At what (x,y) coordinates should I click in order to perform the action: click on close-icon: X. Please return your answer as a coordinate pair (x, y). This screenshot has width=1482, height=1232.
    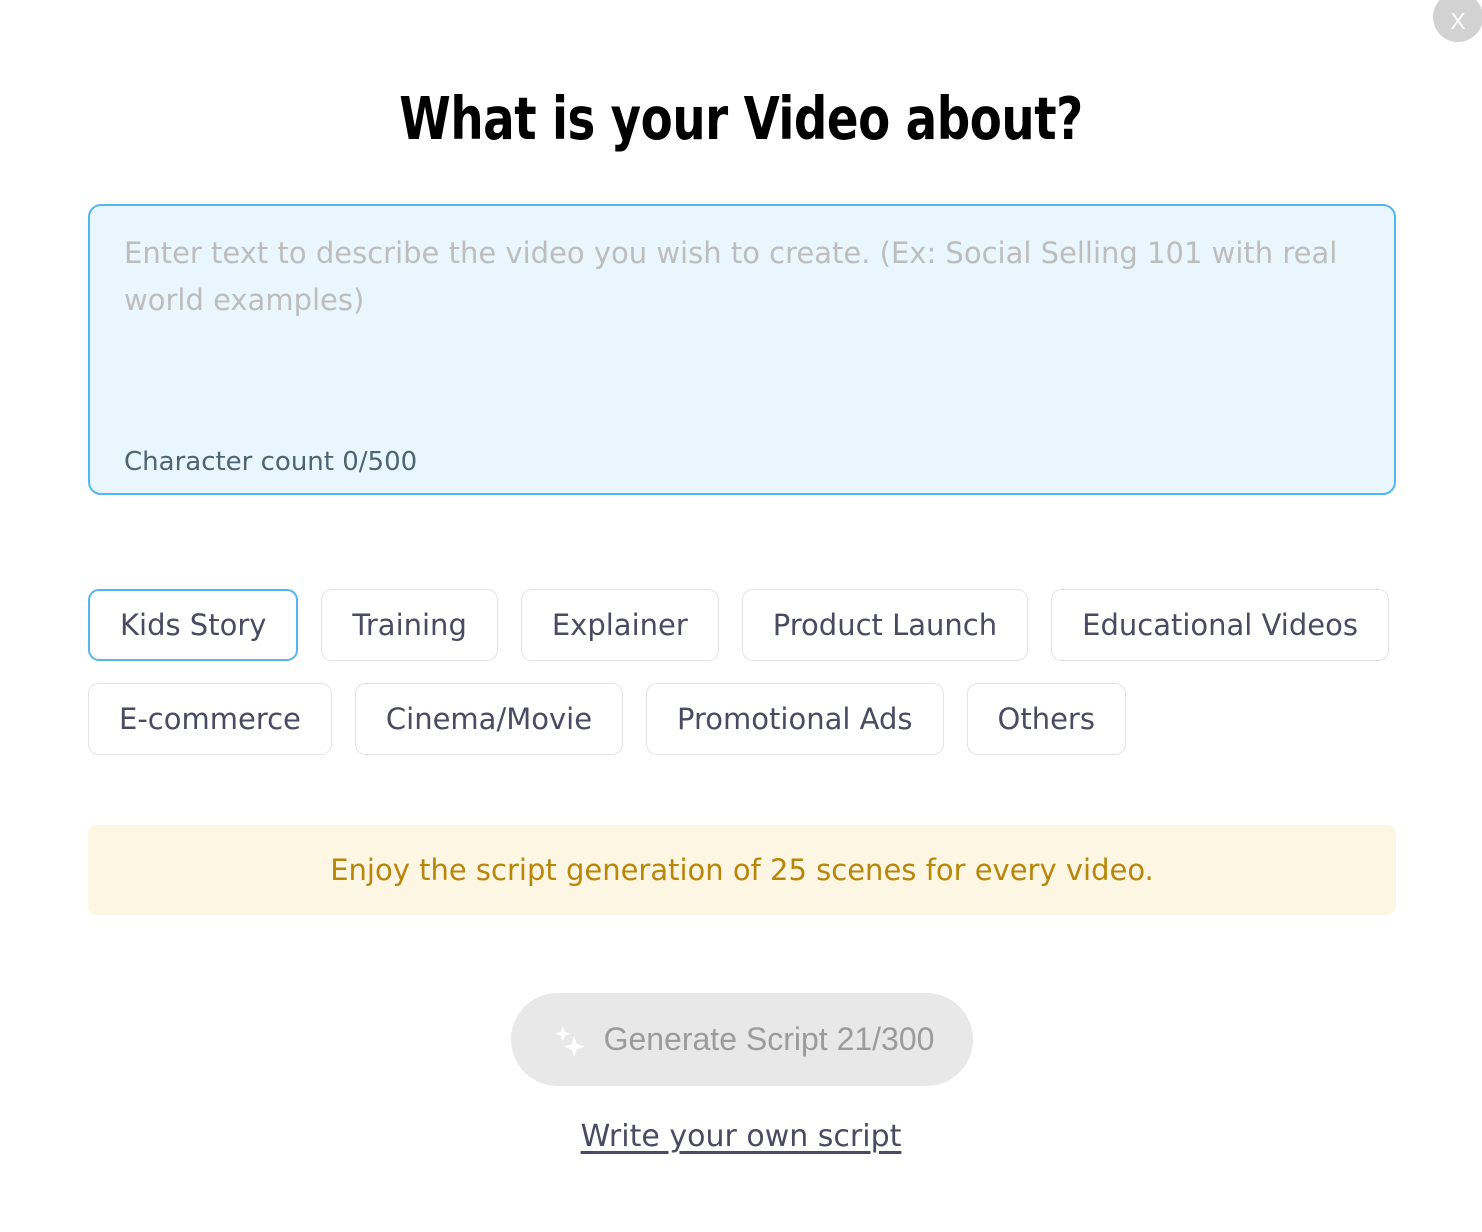
    Looking at the image, I should click on (1458, 20).